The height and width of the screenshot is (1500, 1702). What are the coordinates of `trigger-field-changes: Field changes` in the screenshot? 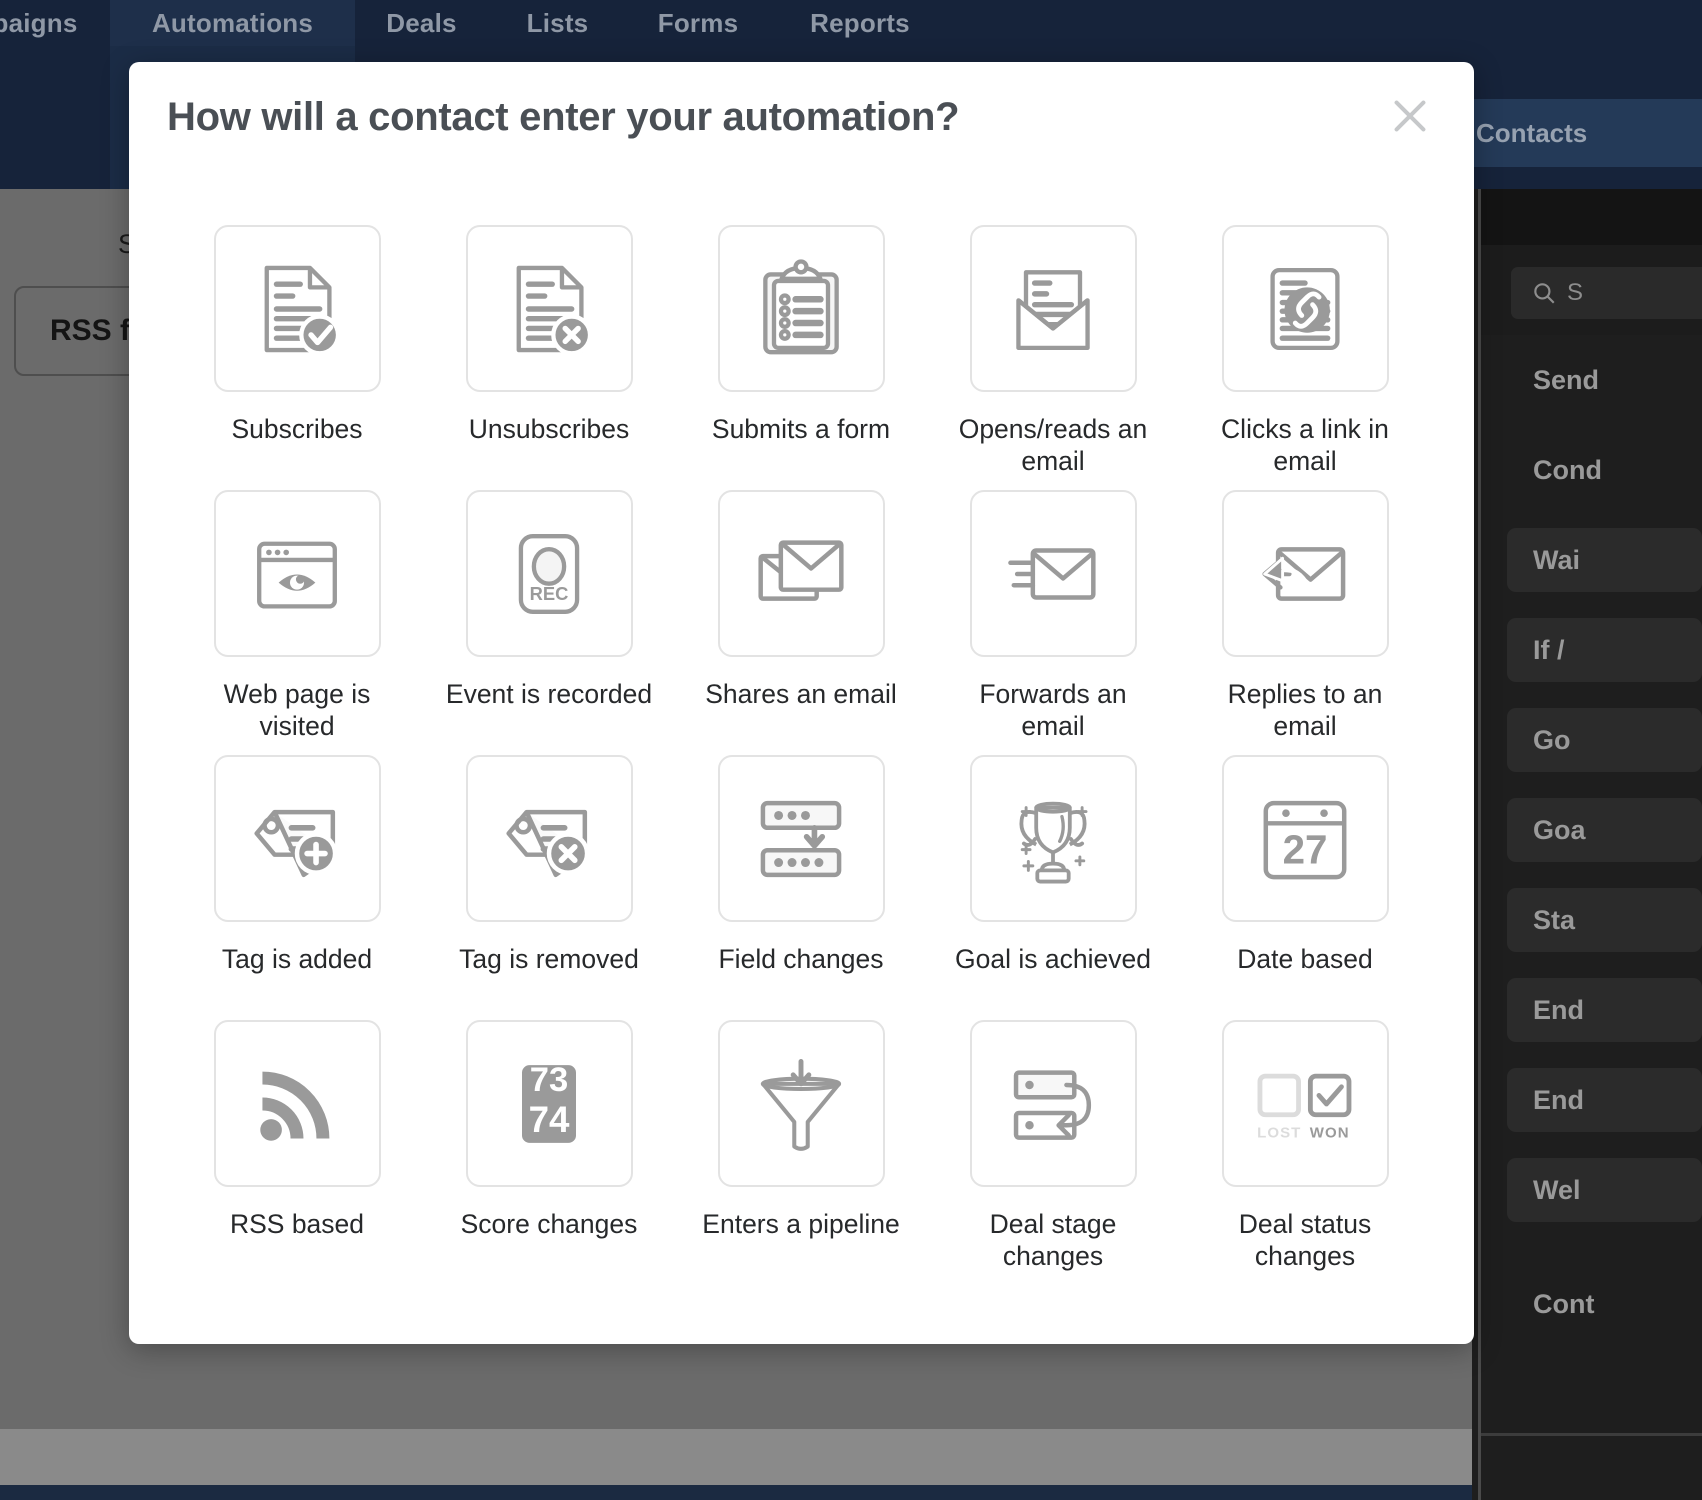 It's located at (801, 879).